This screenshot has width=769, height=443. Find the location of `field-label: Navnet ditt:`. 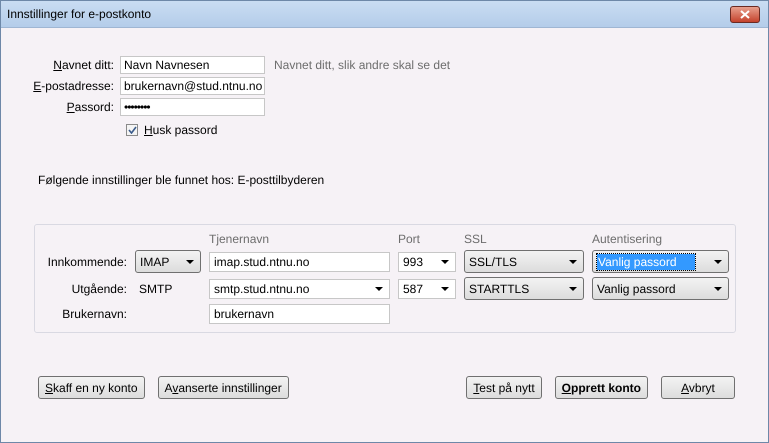

field-label: Navnet ditt: is located at coordinates (83, 65).